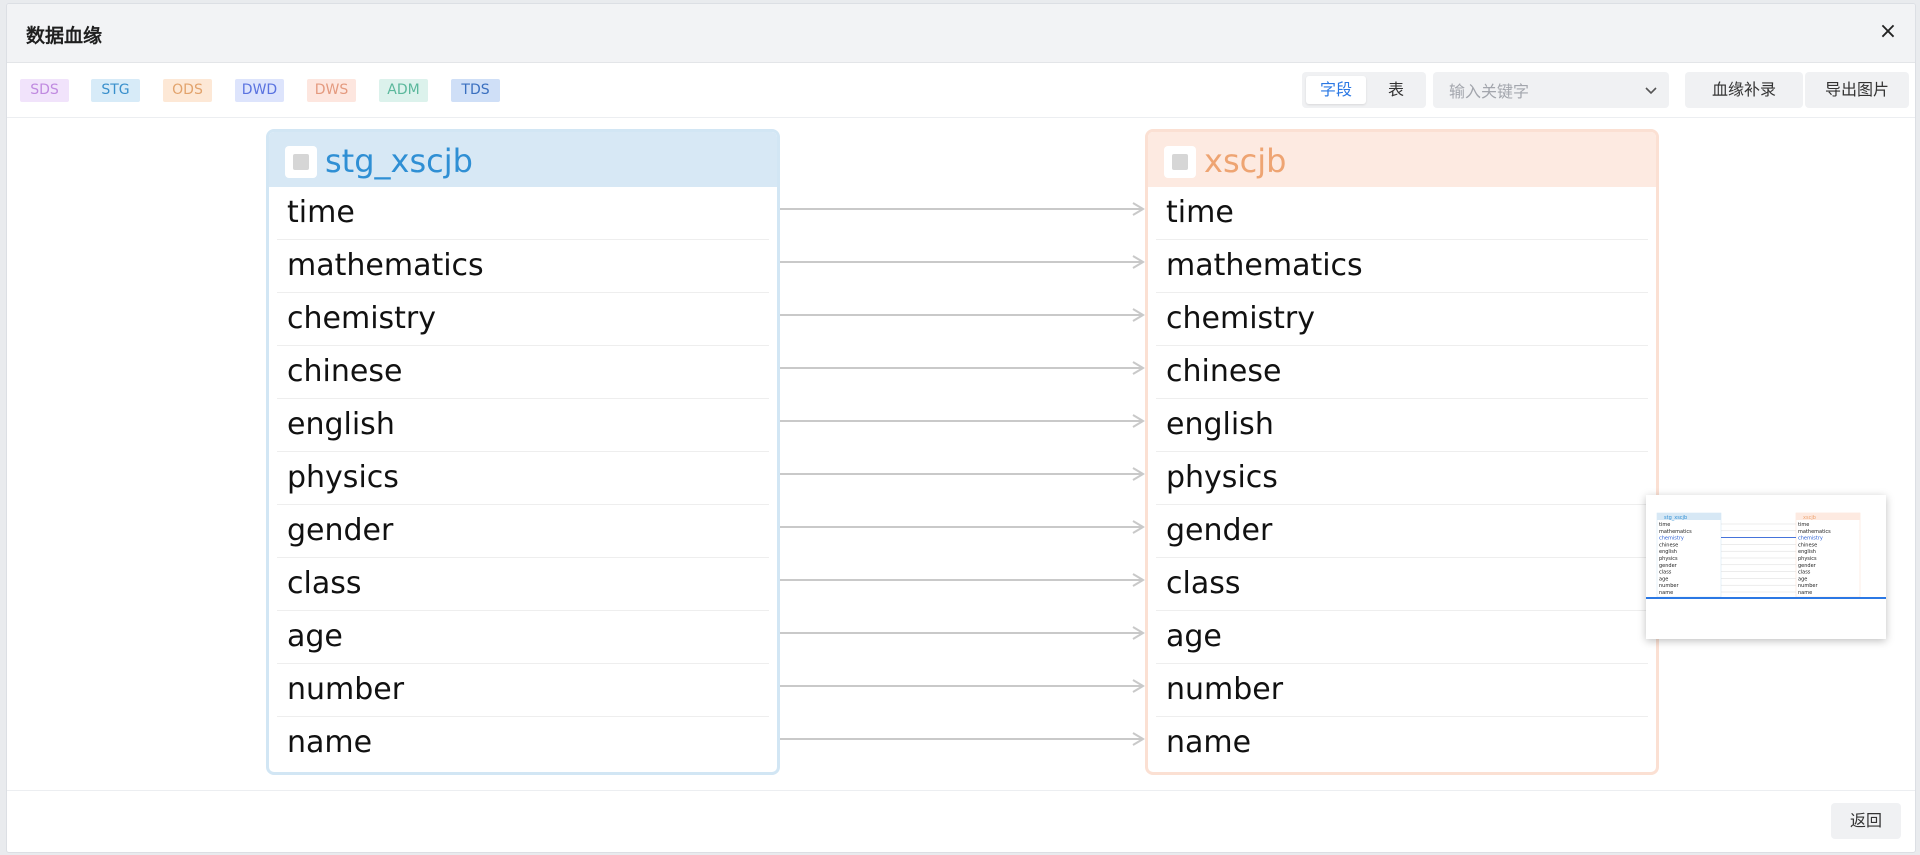  I want to click on target-field-row: english, so click(1402, 425).